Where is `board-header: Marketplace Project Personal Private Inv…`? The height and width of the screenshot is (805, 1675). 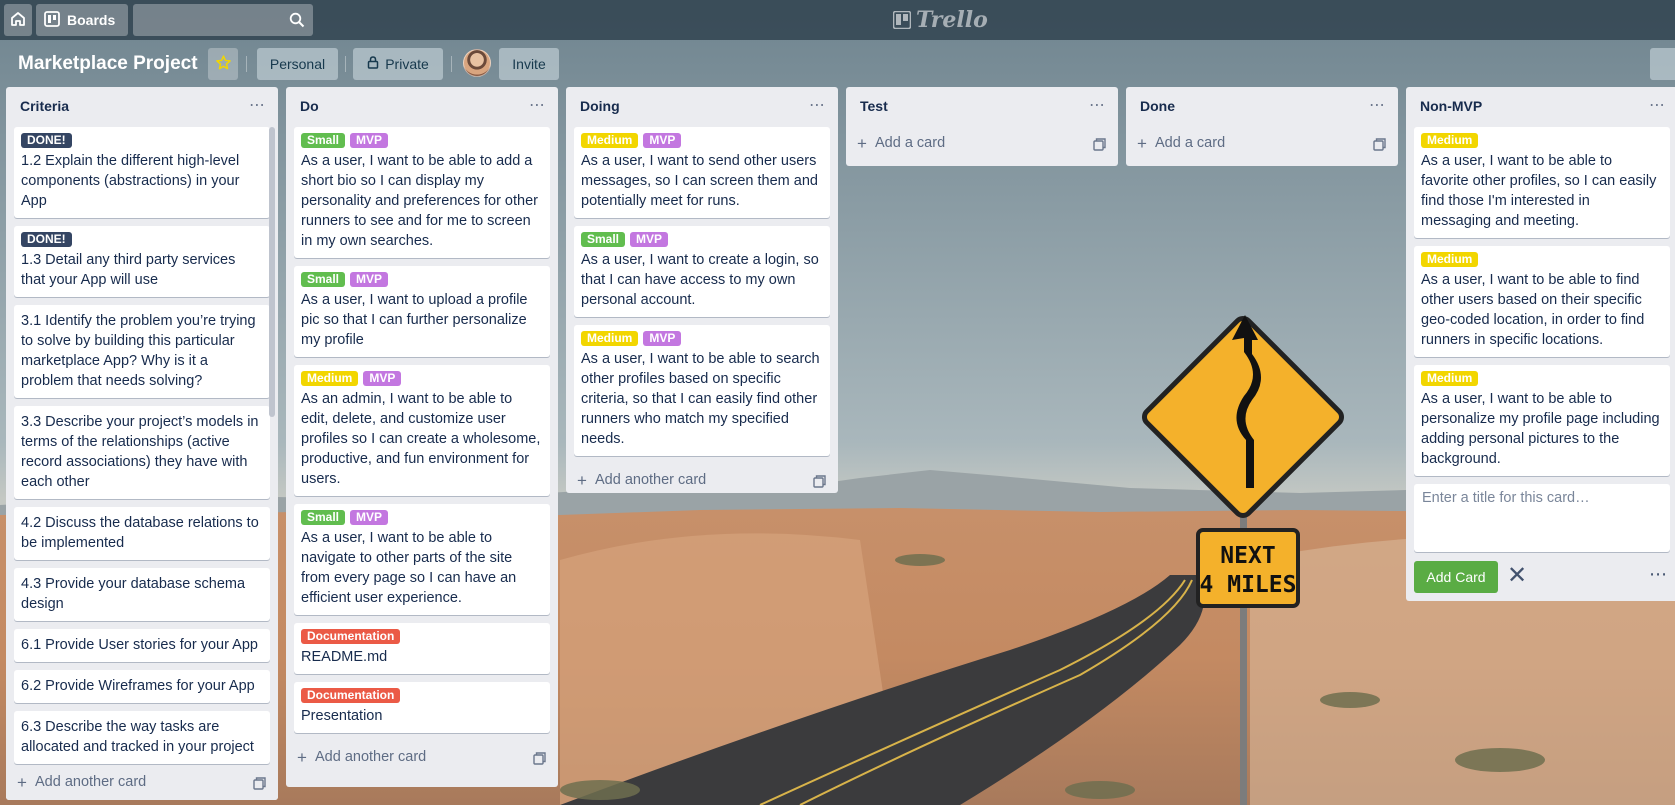 board-header: Marketplace Project Personal Private Inv… is located at coordinates (837, 64).